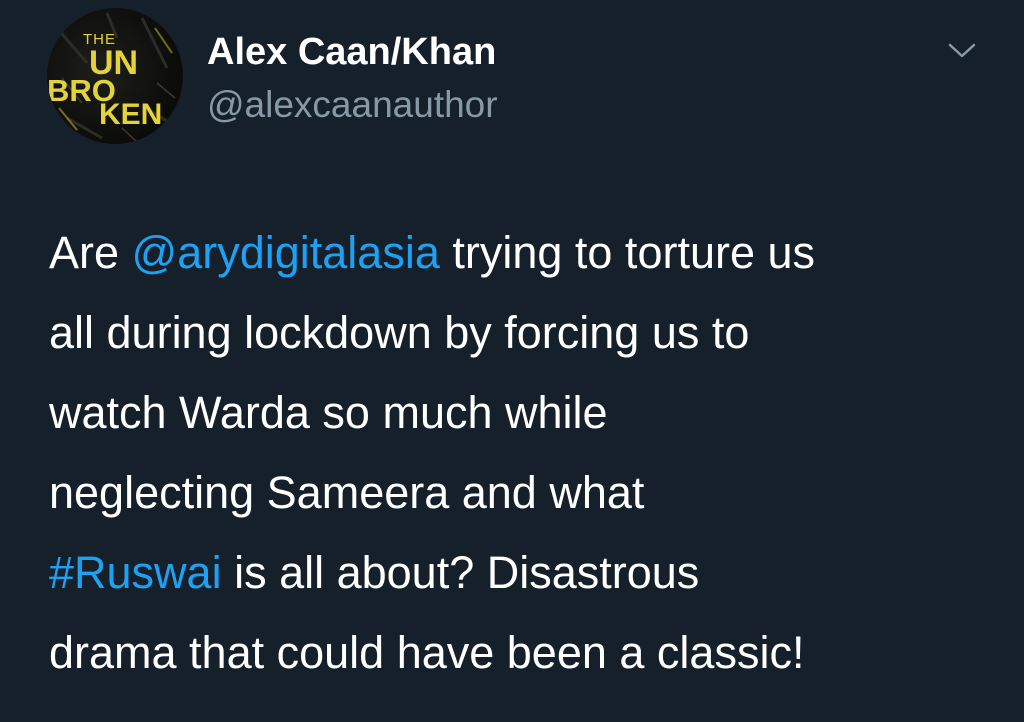 The height and width of the screenshot is (722, 1024). What do you see at coordinates (460, 572) in the screenshot?
I see `tweet-text-segment: is all about? Disastrous` at bounding box center [460, 572].